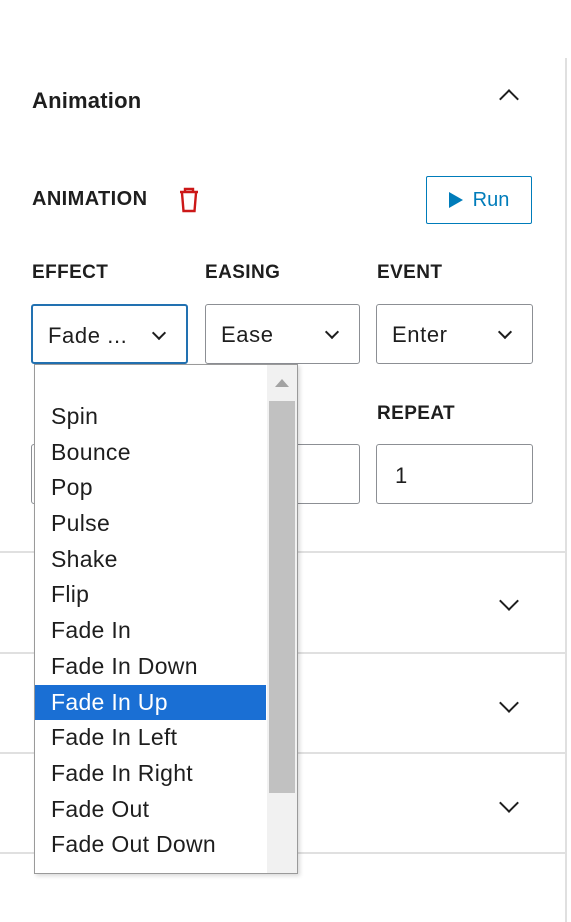 The height and width of the screenshot is (922, 571). I want to click on run-button-label: Run, so click(491, 199).